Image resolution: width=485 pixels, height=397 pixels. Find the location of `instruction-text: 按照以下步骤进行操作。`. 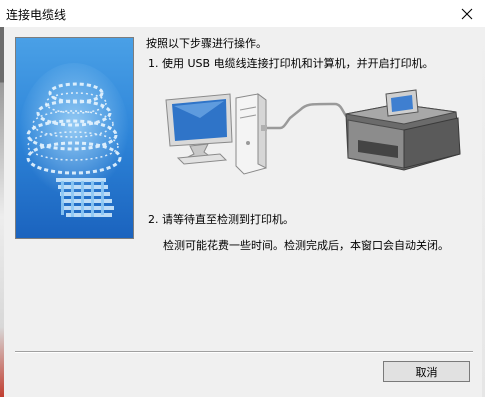

instruction-text: 按照以下步骤进行操作。 is located at coordinates (206, 43).